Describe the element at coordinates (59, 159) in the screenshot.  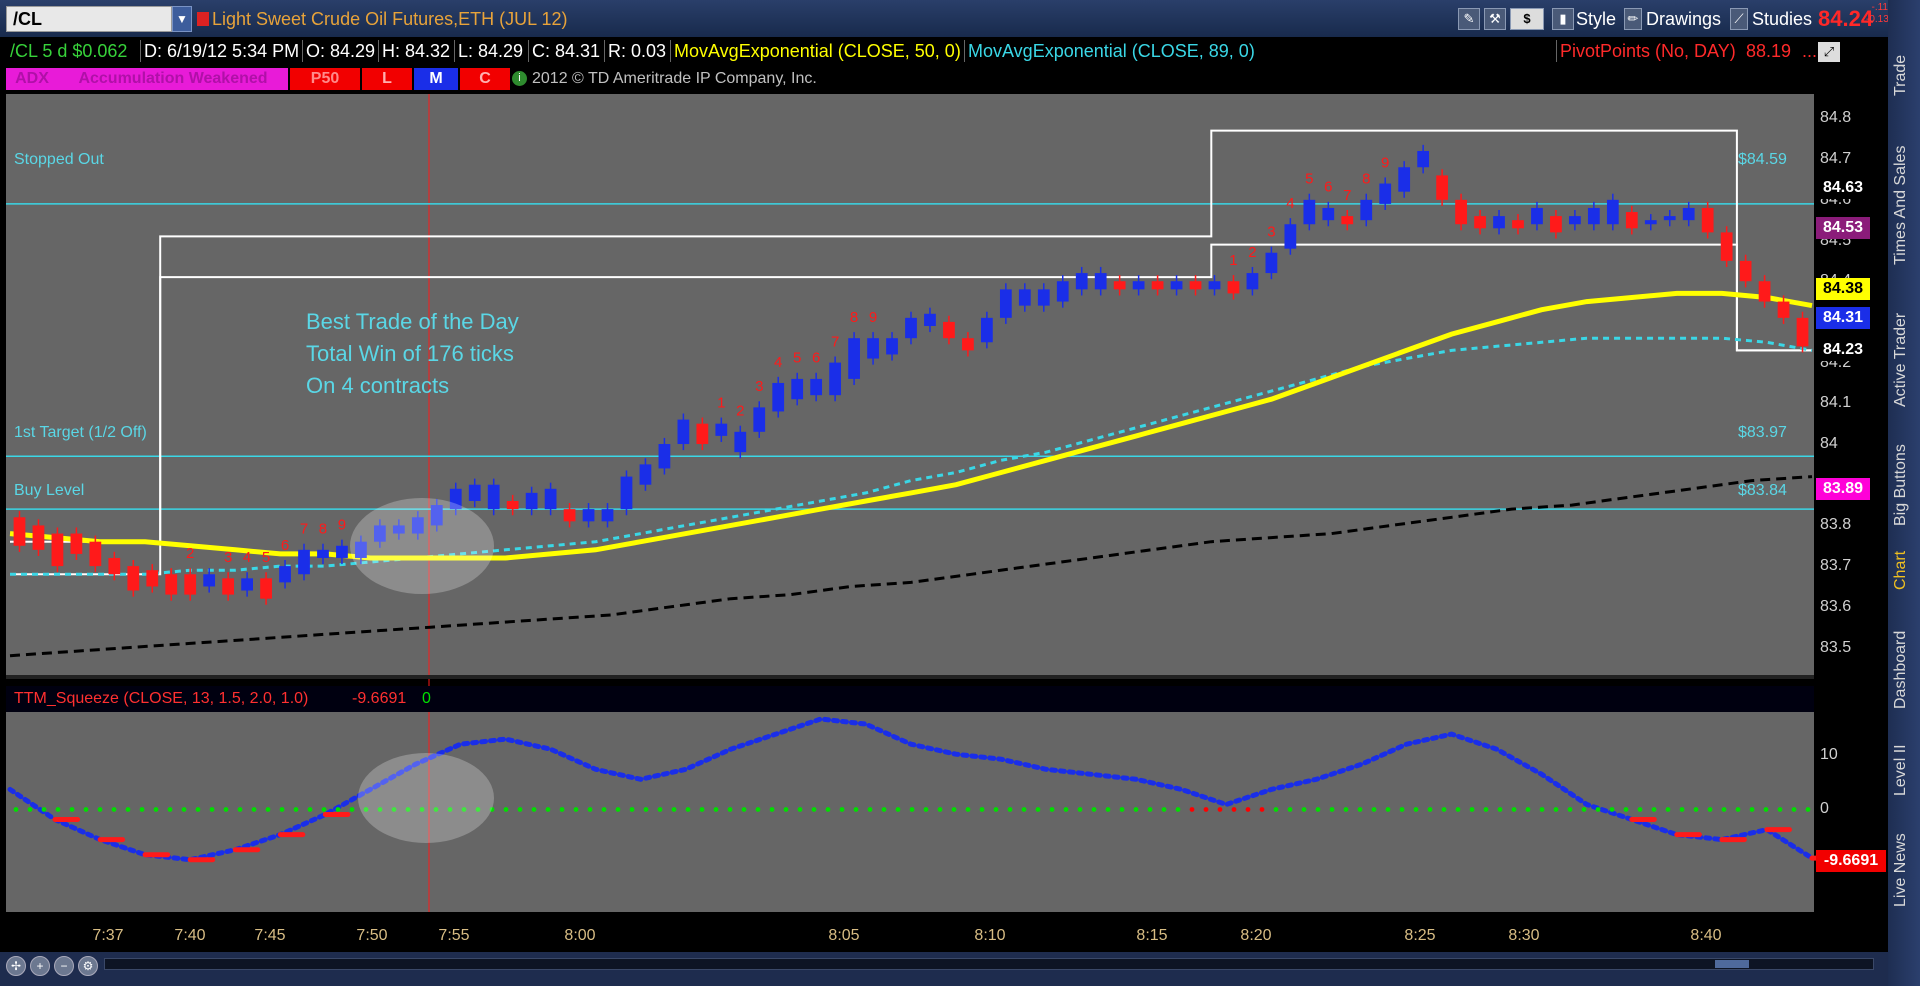
I see `stopped-out-label: Stopped Out` at that location.